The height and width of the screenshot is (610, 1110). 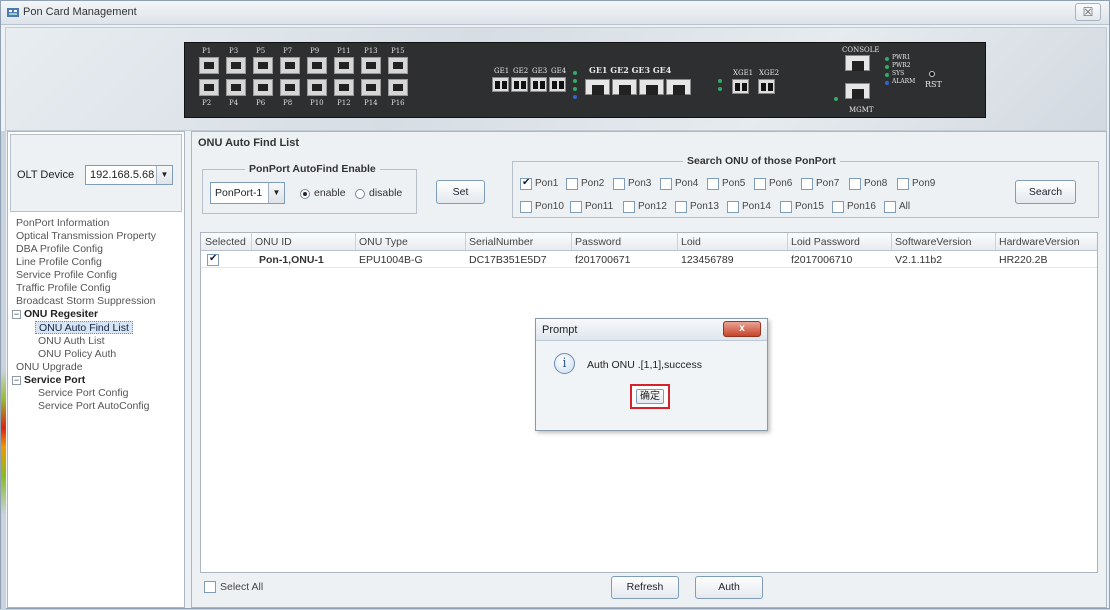 I want to click on search-port-label: Pon14, so click(x=756, y=206).